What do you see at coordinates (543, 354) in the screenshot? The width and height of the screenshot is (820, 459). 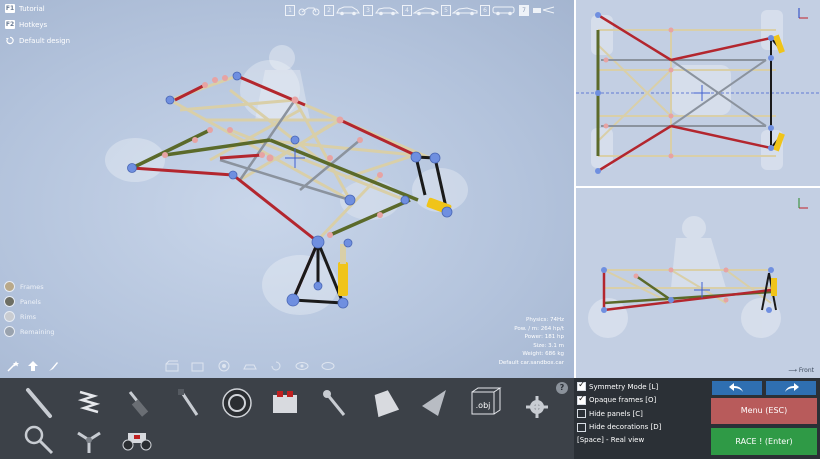 I see `weight-stat: Weight: 686 kg` at bounding box center [543, 354].